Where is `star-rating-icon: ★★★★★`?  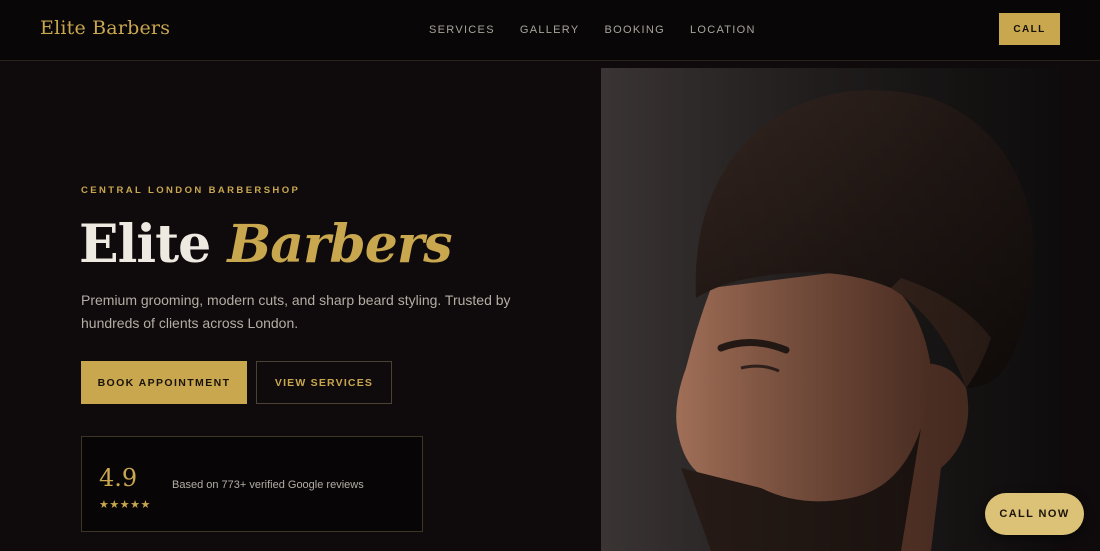
star-rating-icon: ★★★★★ is located at coordinates (125, 505).